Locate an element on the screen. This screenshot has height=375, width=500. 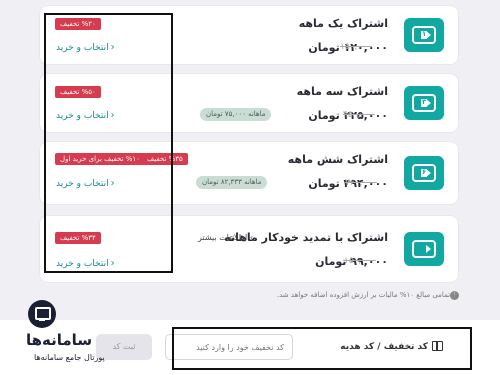
watermark-main: سامانه‌ها is located at coordinates (59, 340).